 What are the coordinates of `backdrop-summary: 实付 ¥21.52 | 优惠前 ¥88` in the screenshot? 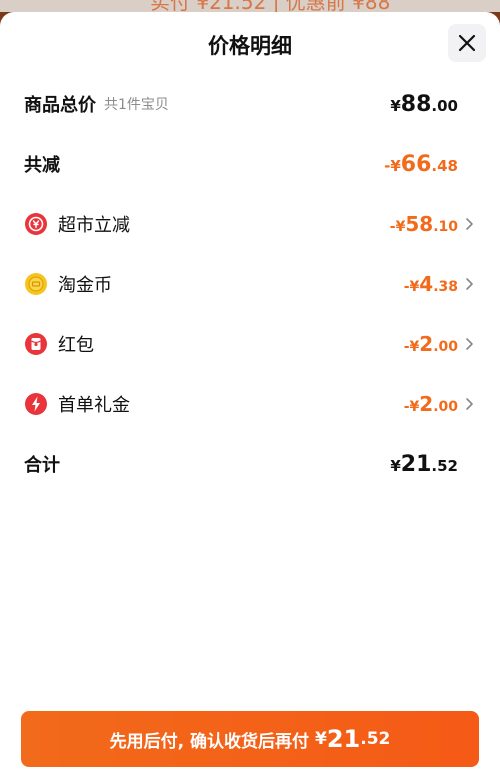 It's located at (270, 6).